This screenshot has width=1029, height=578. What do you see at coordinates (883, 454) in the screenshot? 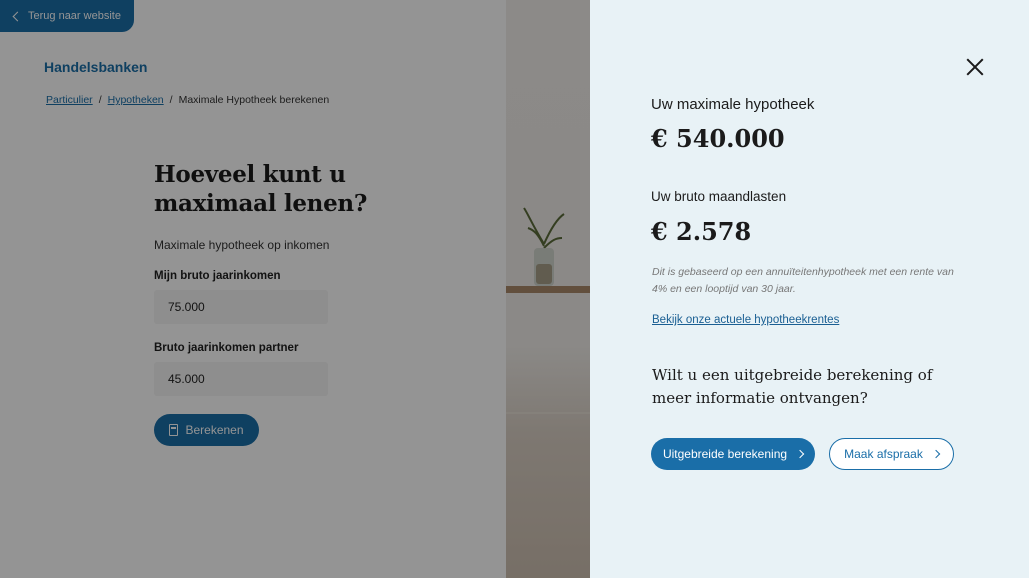
I see `make-appointment-label: Maak afspraak` at bounding box center [883, 454].